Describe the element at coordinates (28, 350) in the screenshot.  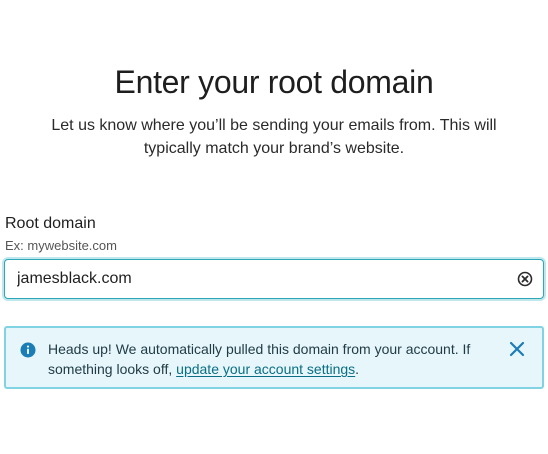
I see `info-icon` at that location.